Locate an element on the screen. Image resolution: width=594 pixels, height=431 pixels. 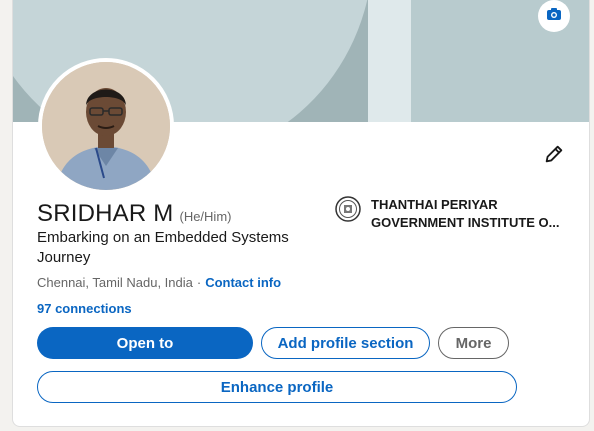
edit-intro-button is located at coordinates (554, 156).